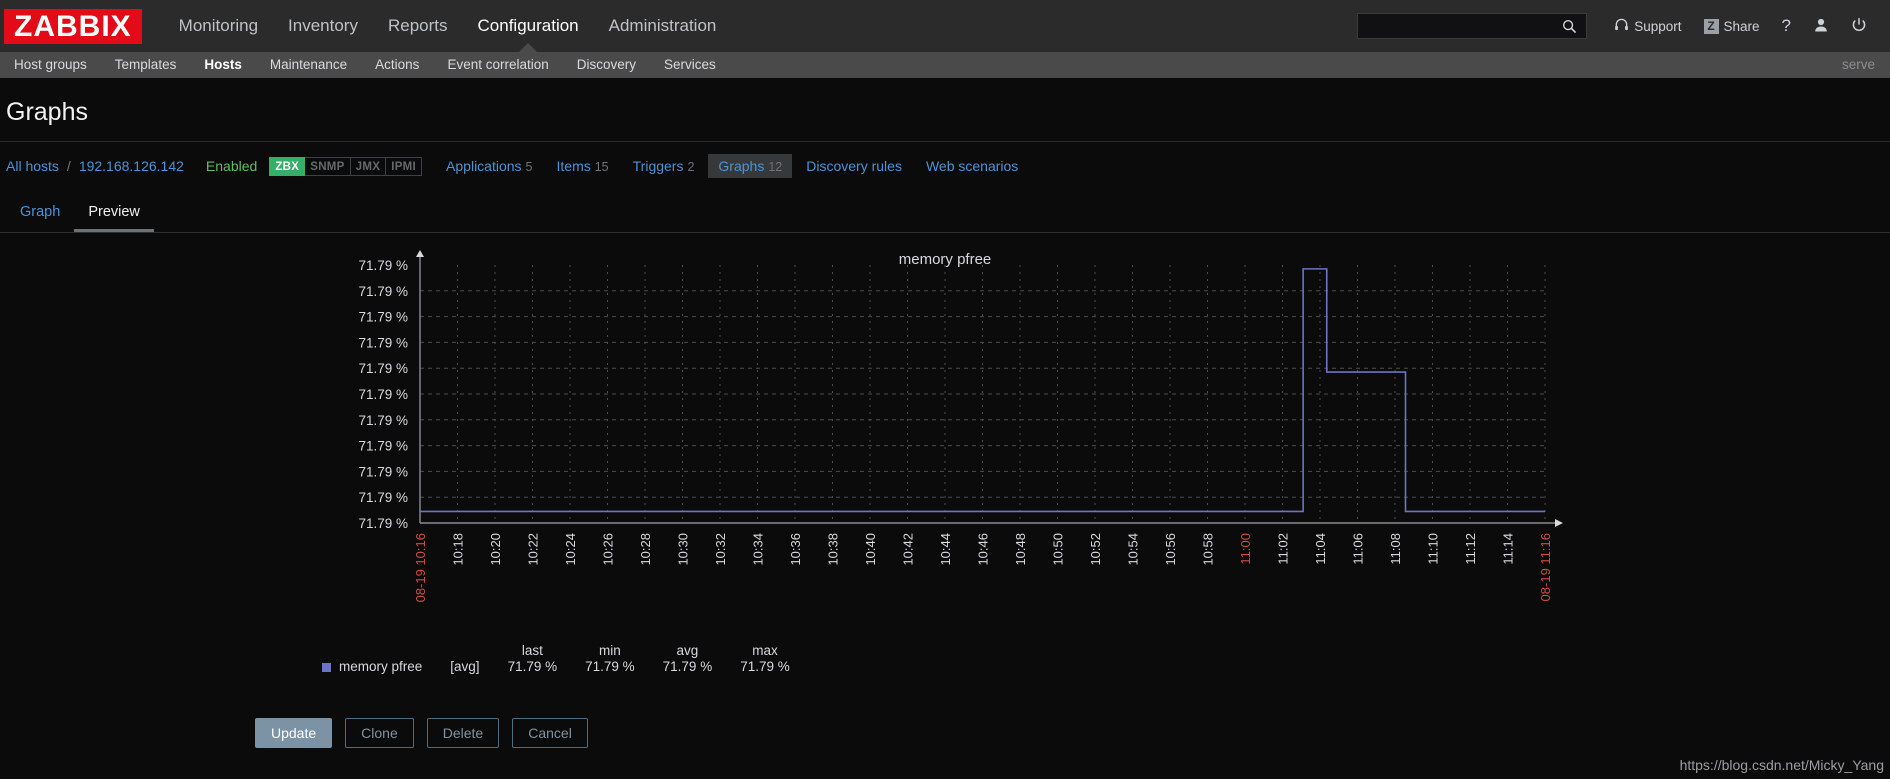 The image size is (1890, 779). Describe the element at coordinates (420, 567) in the screenshot. I see `x-axis-tick-label: 08-19 10:16` at that location.